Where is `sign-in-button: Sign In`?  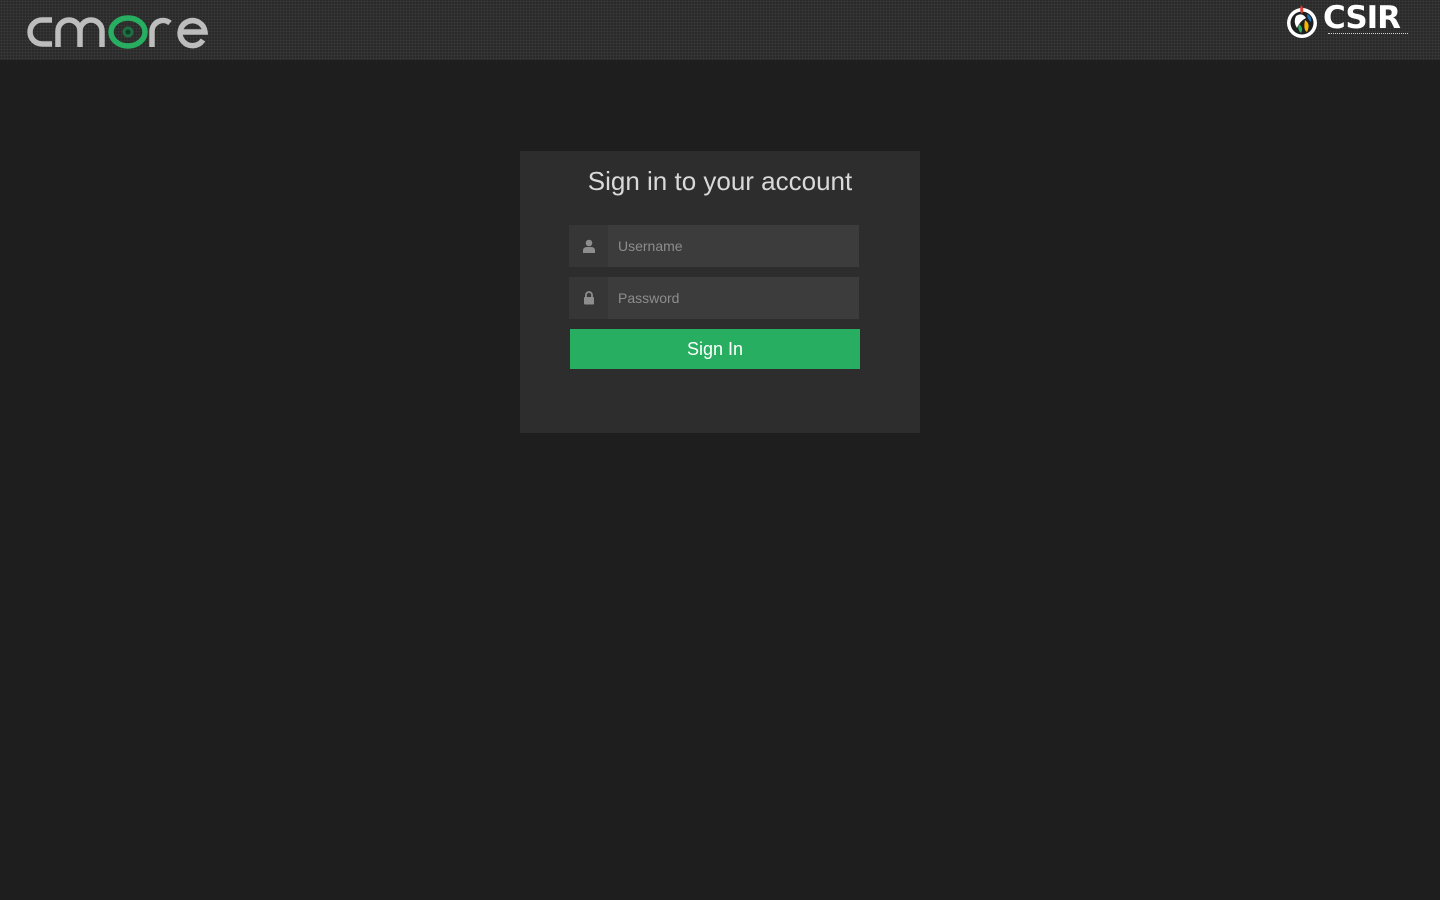 sign-in-button: Sign In is located at coordinates (715, 349).